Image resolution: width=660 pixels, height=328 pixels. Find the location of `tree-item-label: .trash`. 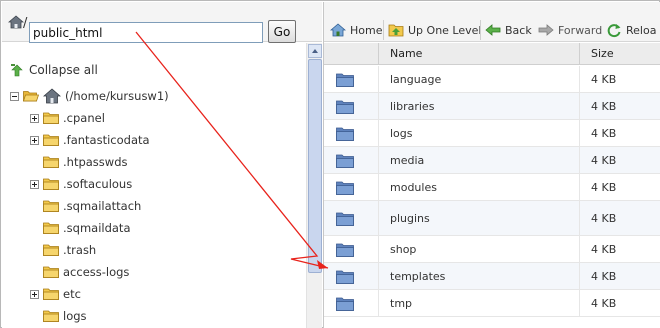

tree-item-label: .trash is located at coordinates (80, 250).